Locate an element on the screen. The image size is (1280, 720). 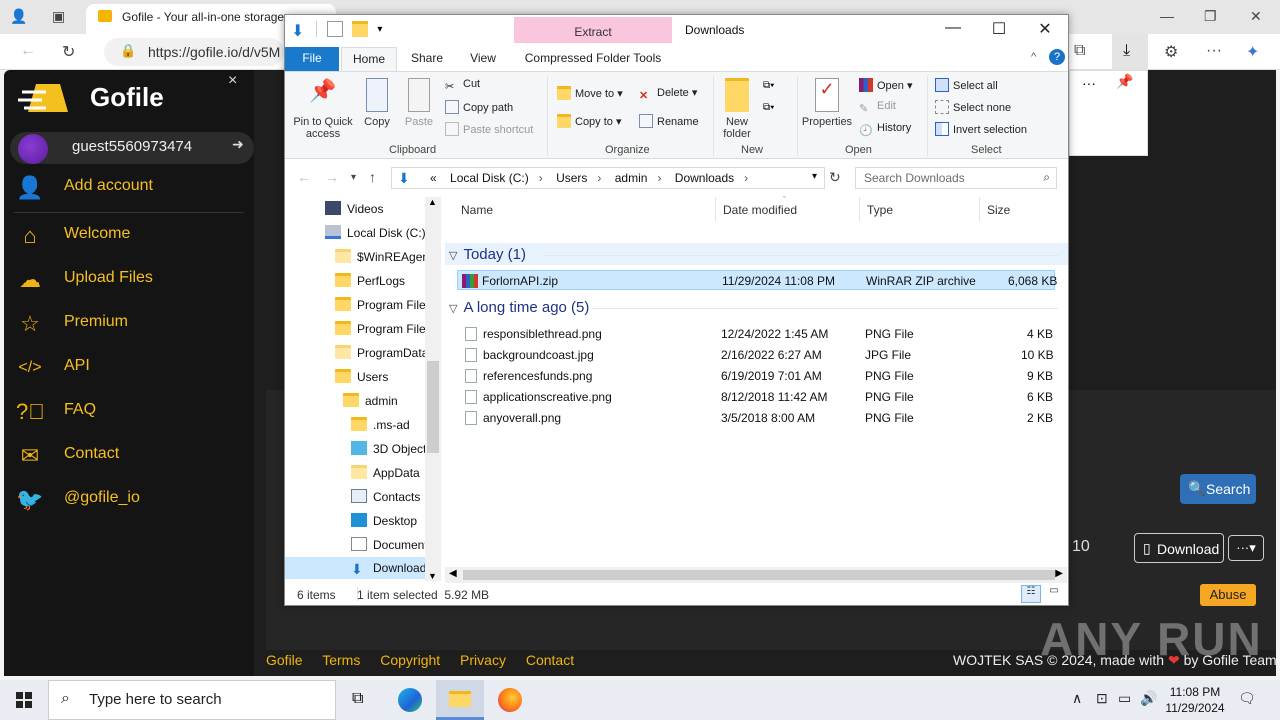
tree-scrollbar-thumb is located at coordinates (433, 407).